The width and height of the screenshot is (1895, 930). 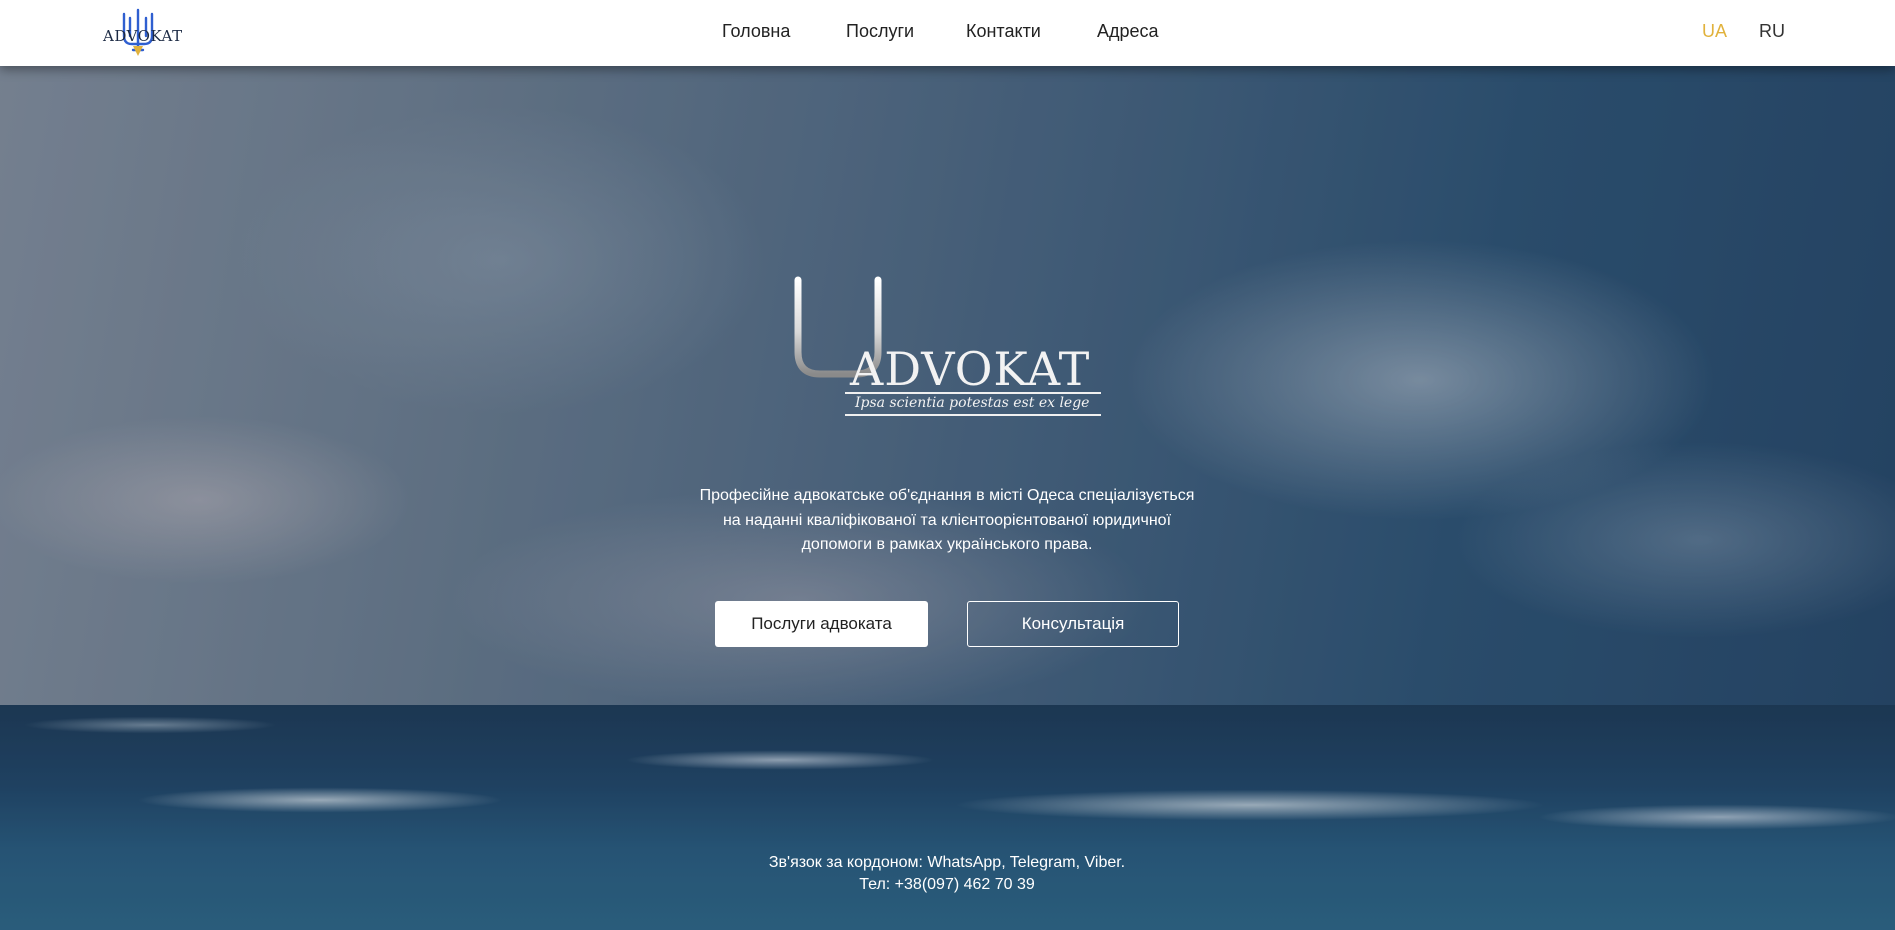 I want to click on main-navigation: Головна Послуги Контакти Адреса, so click(x=947, y=33).